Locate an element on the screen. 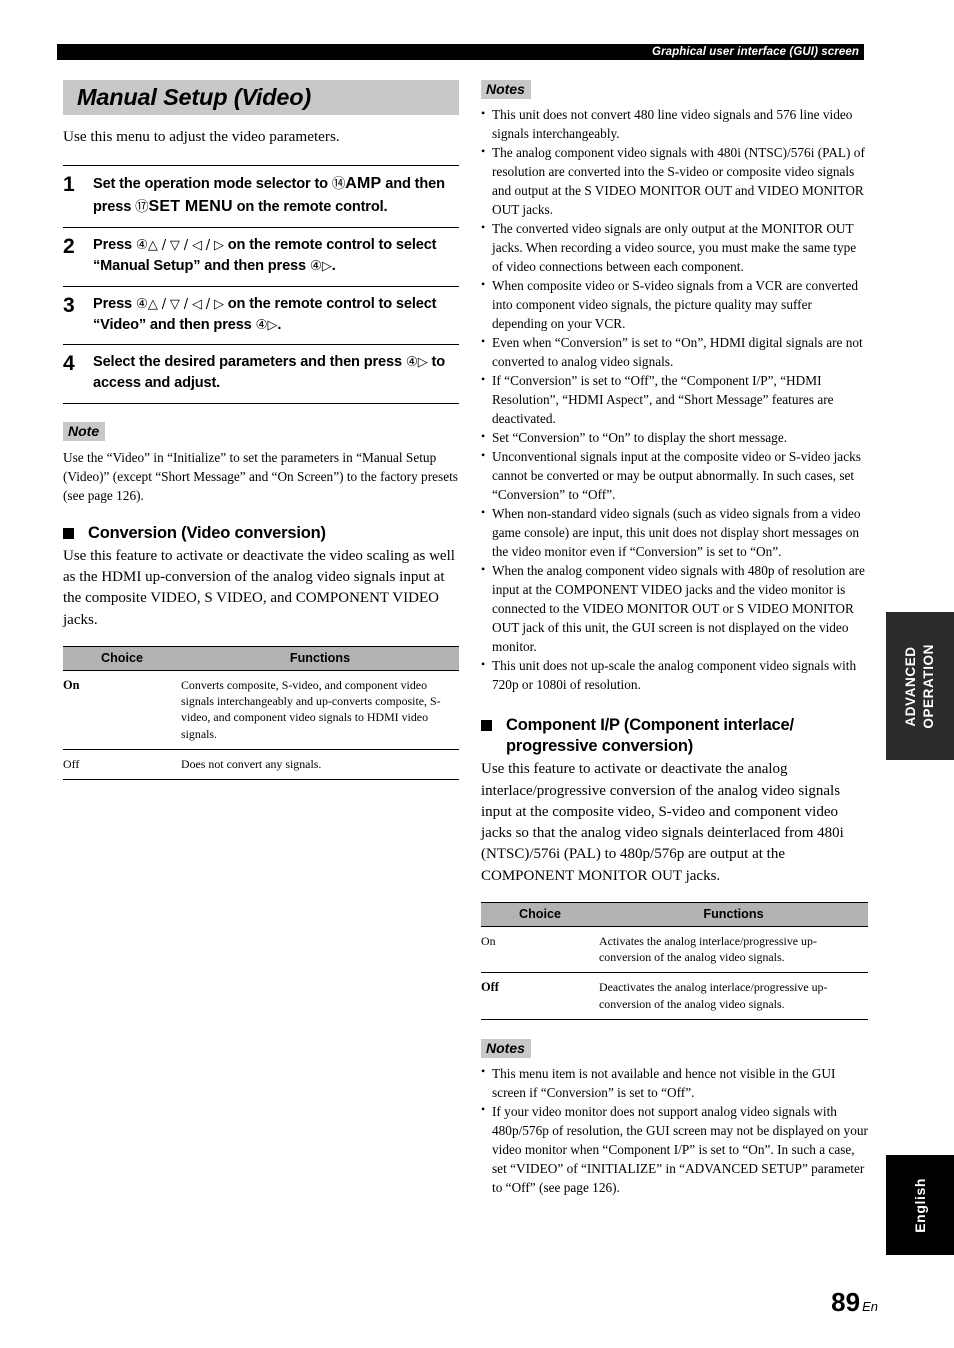 This screenshot has height=1348, width=954. step-number: 1 is located at coordinates (69, 184).